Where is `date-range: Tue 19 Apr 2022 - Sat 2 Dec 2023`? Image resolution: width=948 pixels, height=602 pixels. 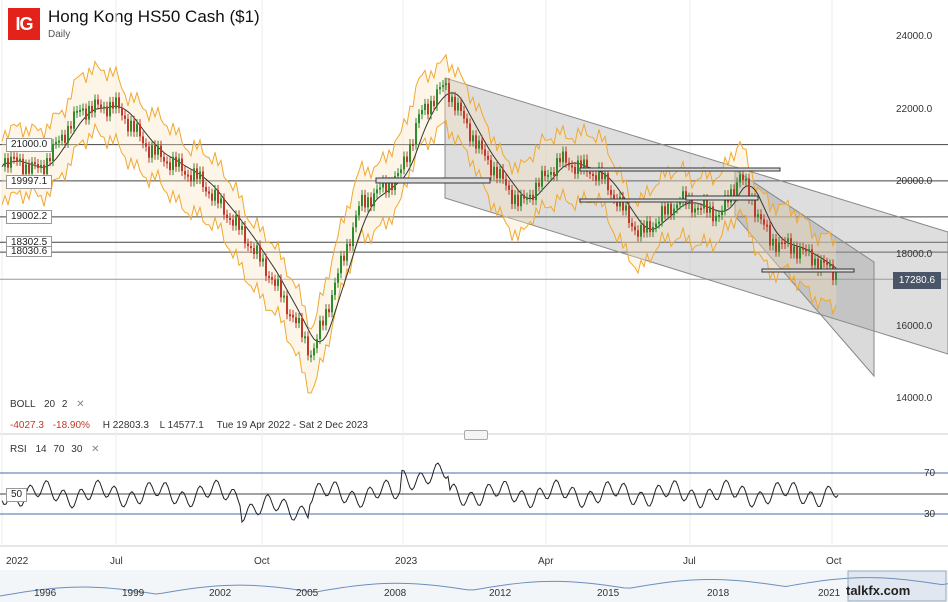
date-range: Tue 19 Apr 2022 - Sat 2 Dec 2023 is located at coordinates (292, 425).